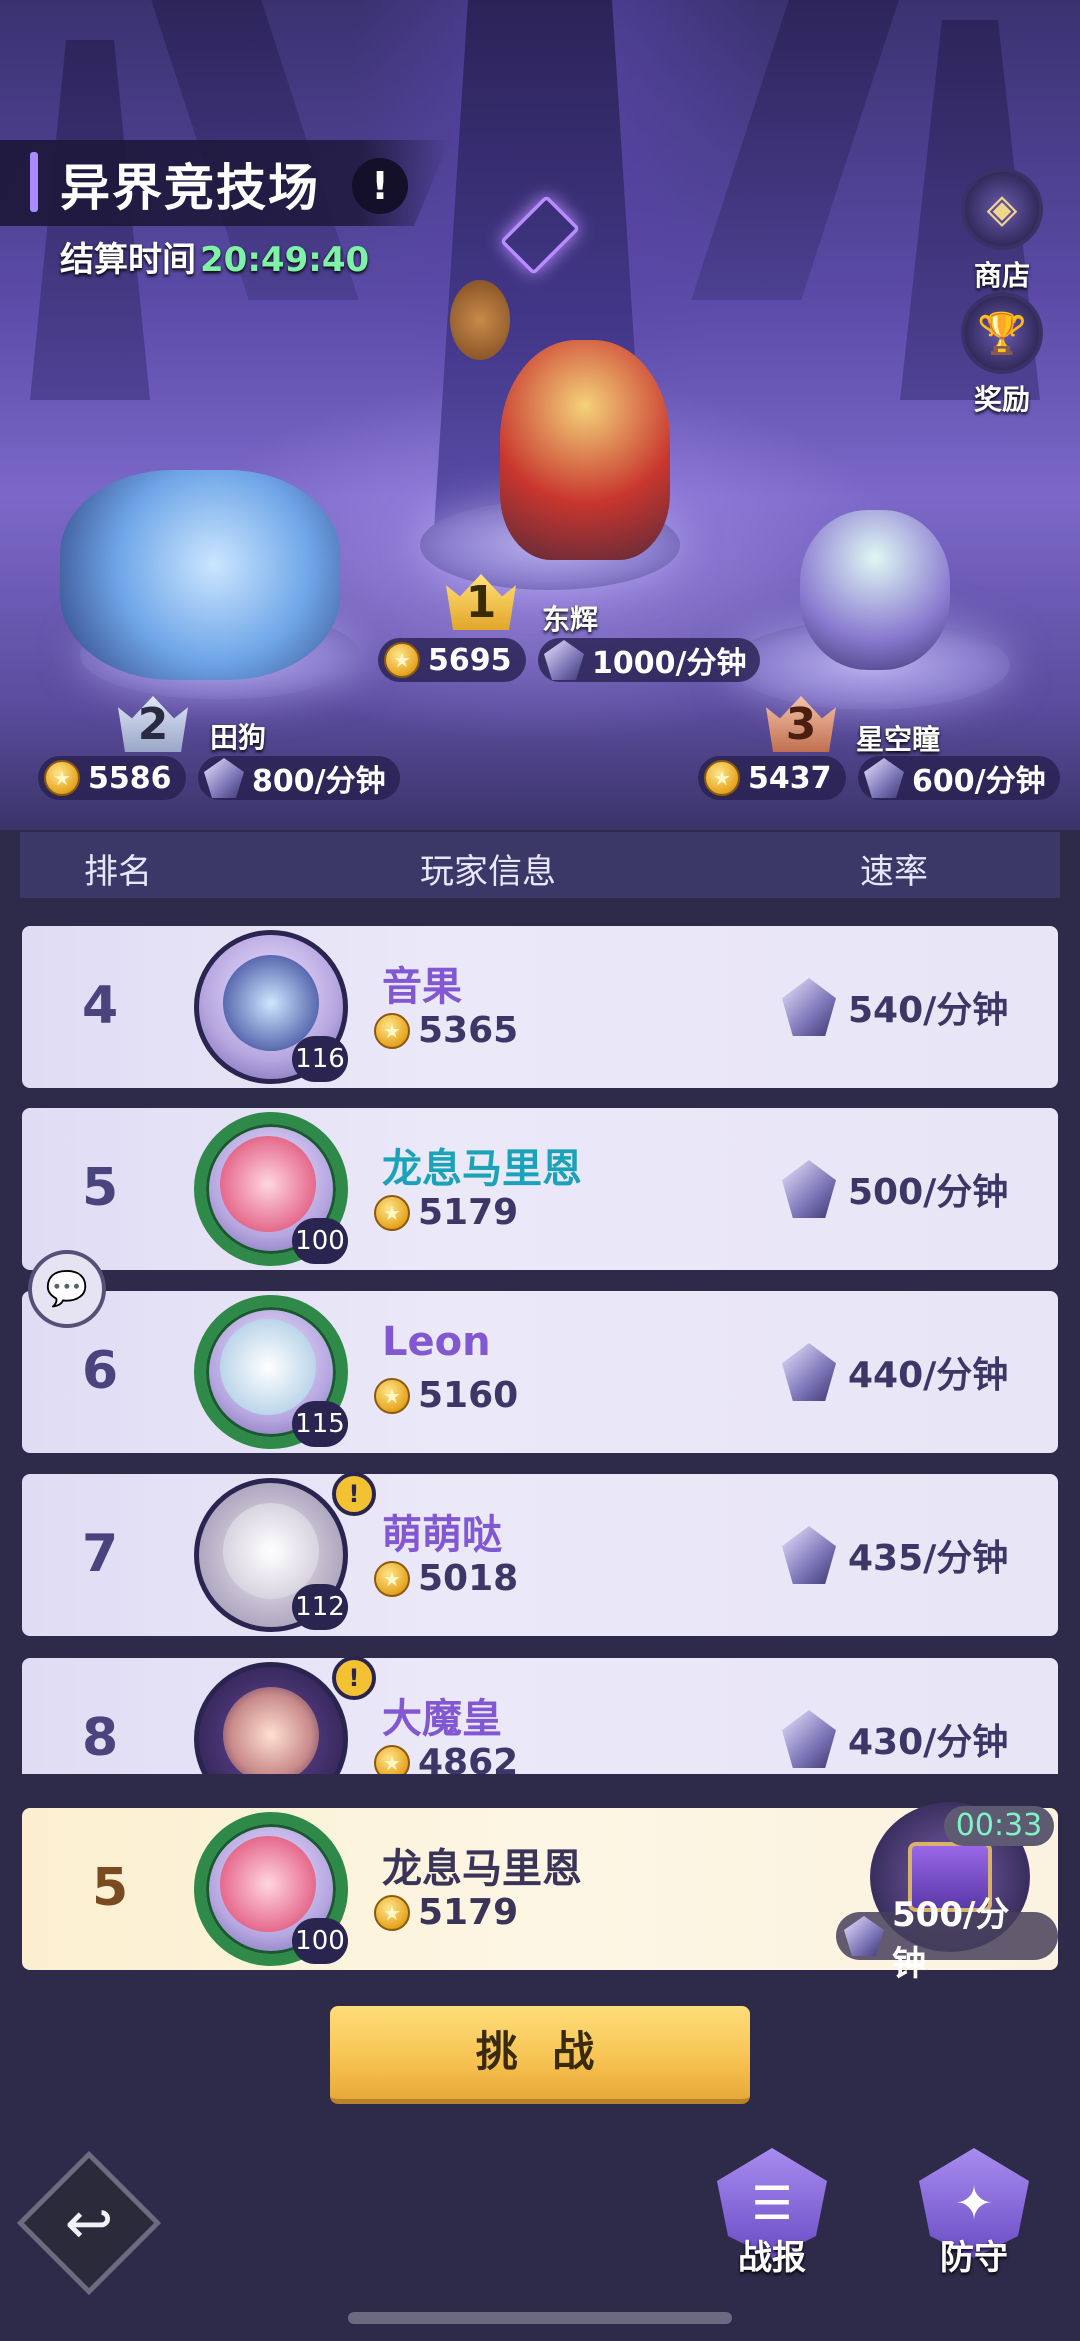 The image size is (1080, 2341). What do you see at coordinates (1002, 333) in the screenshot?
I see `trophy-icon: 🏆` at bounding box center [1002, 333].